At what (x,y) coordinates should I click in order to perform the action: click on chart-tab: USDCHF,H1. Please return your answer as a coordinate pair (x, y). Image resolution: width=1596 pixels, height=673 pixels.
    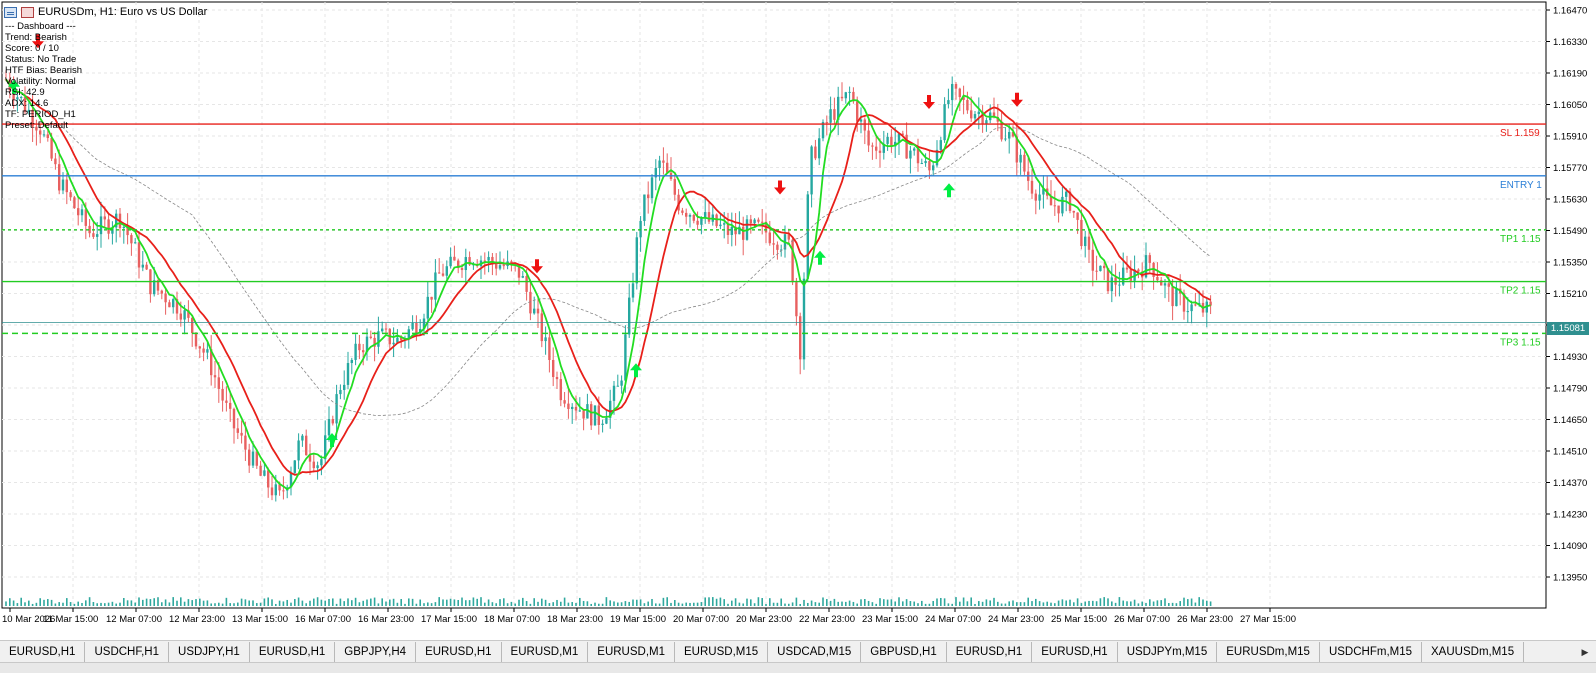
    Looking at the image, I should click on (127, 652).